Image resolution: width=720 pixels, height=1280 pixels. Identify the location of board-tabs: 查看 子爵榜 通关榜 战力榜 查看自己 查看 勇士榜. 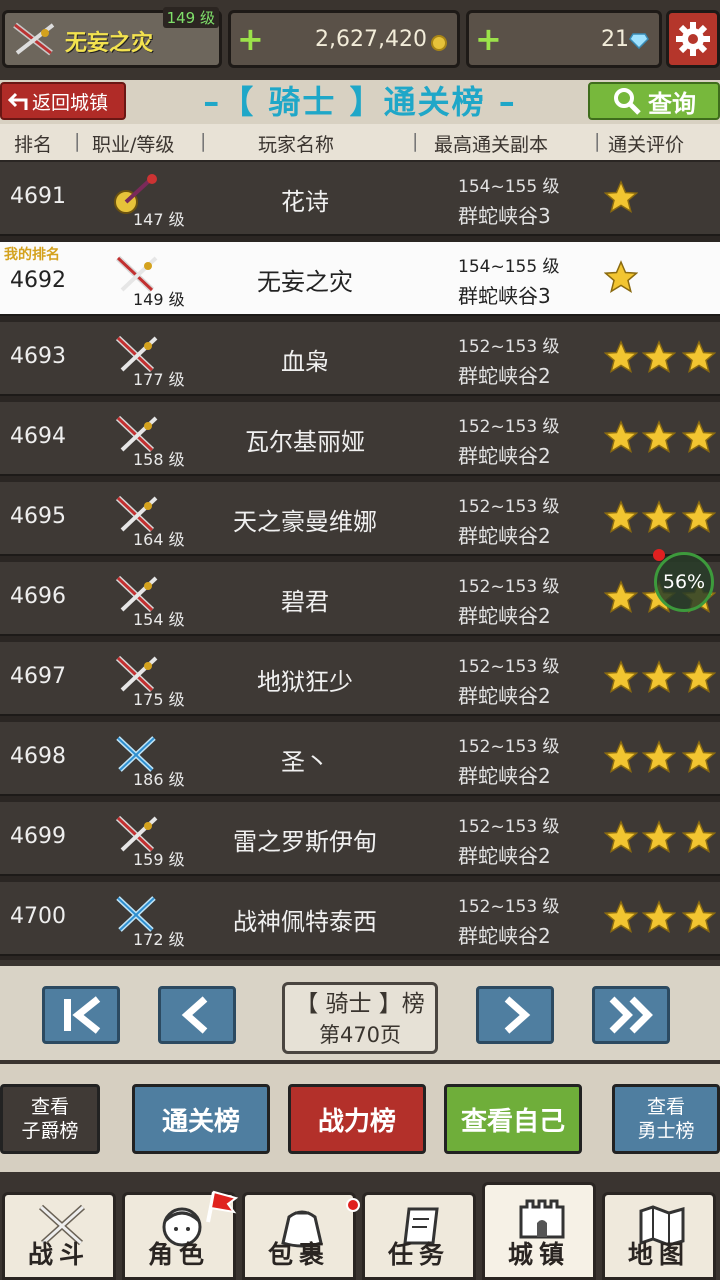
(360, 1116).